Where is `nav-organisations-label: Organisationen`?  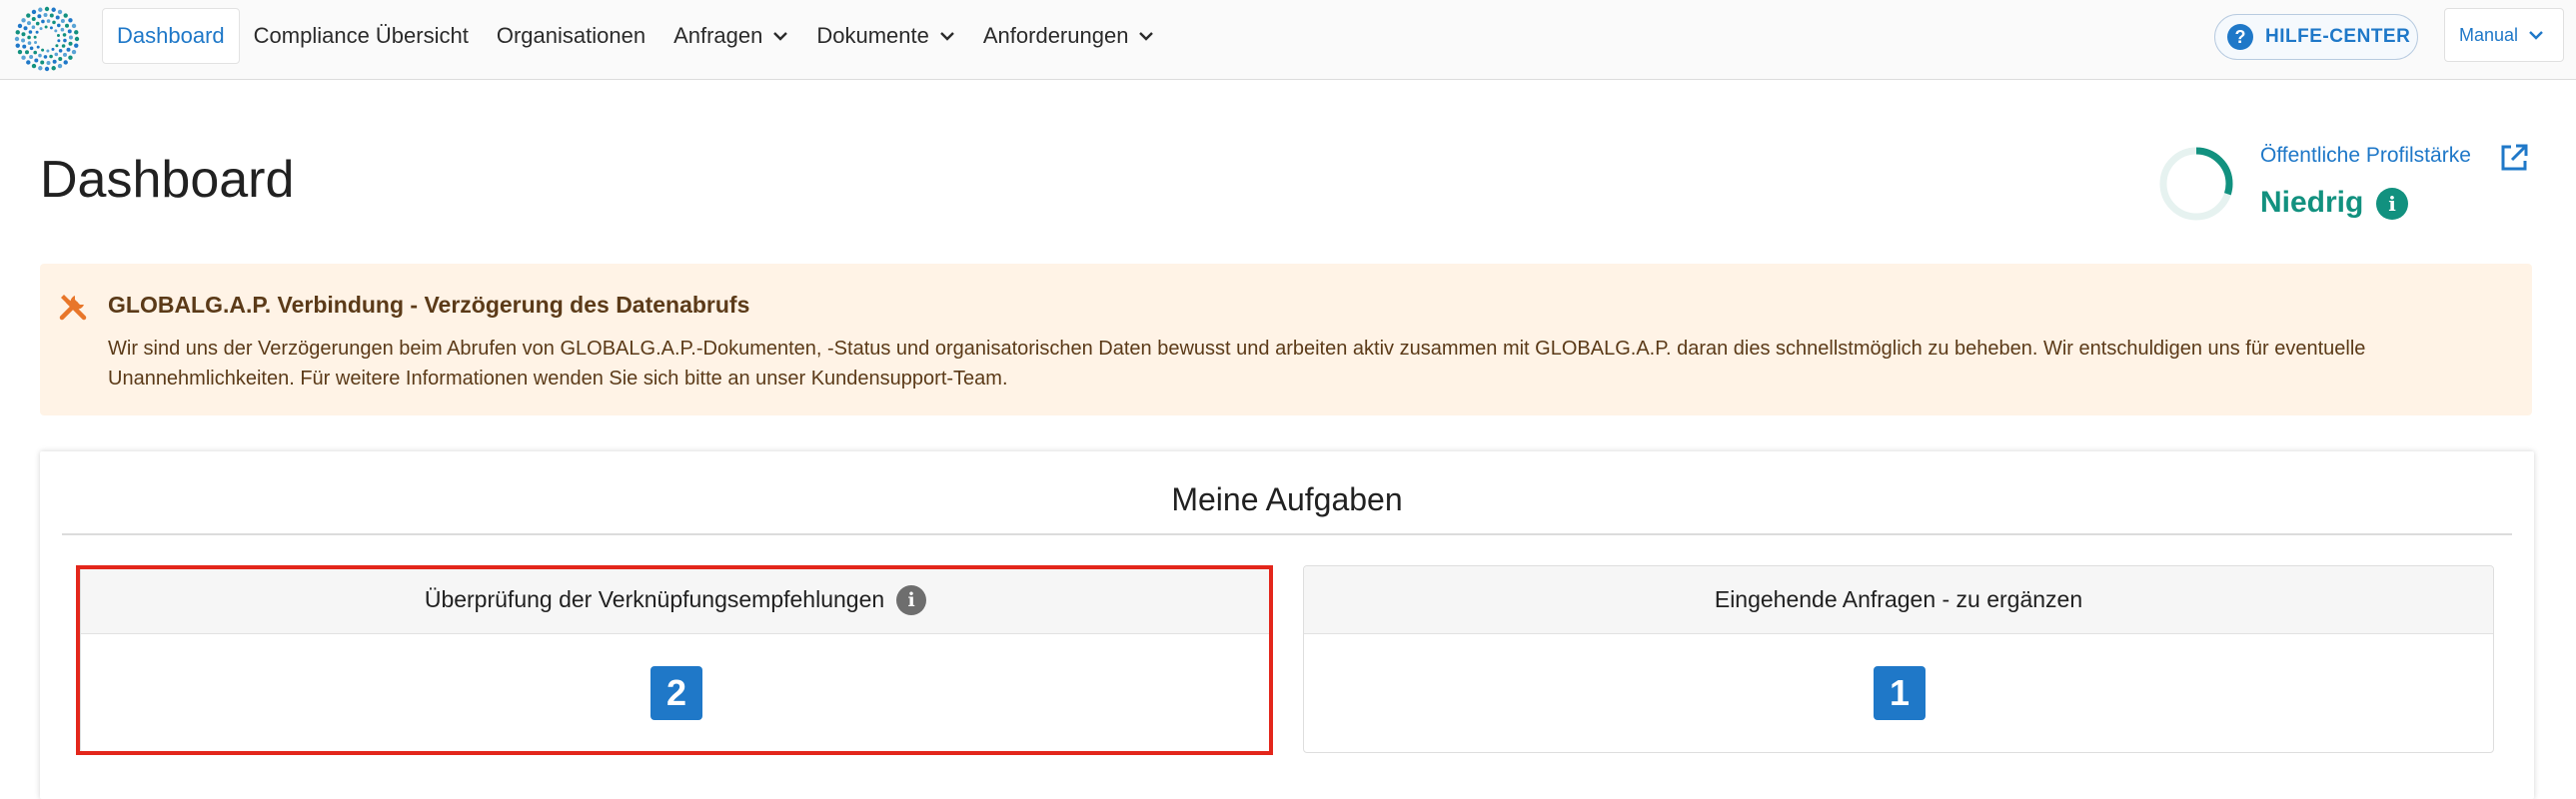 nav-organisations-label: Organisationen is located at coordinates (571, 36).